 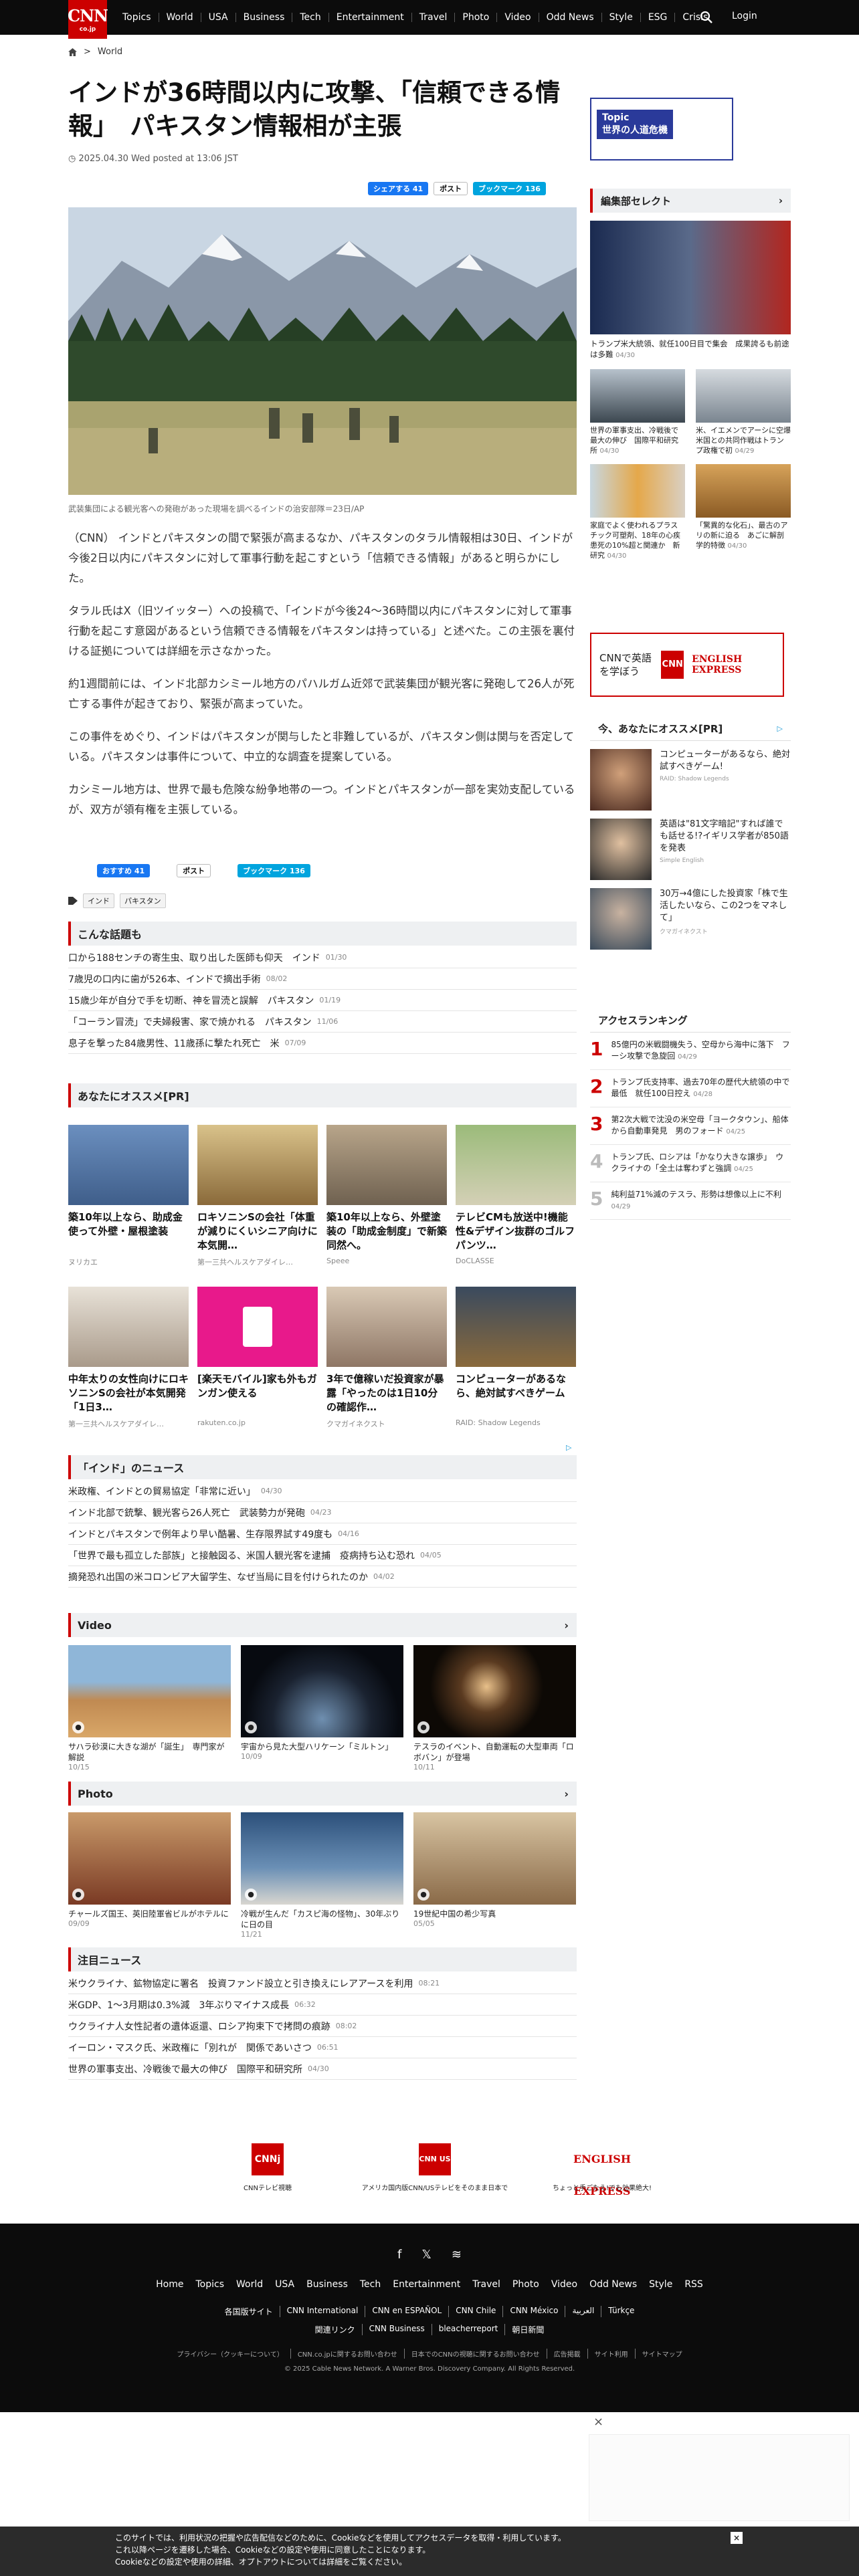 What do you see at coordinates (322, 1043) in the screenshot?
I see `list-item: 息子を撃った84歳男性、11歳孫に撃たれ死亡 米 07/09` at bounding box center [322, 1043].